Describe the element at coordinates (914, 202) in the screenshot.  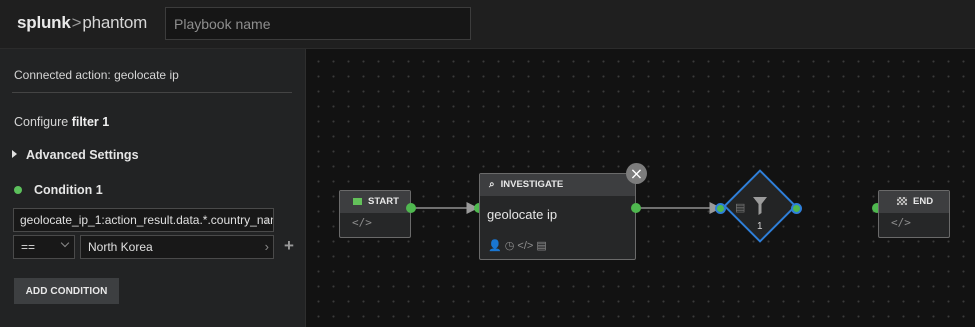
I see `end-node-header: END` at that location.